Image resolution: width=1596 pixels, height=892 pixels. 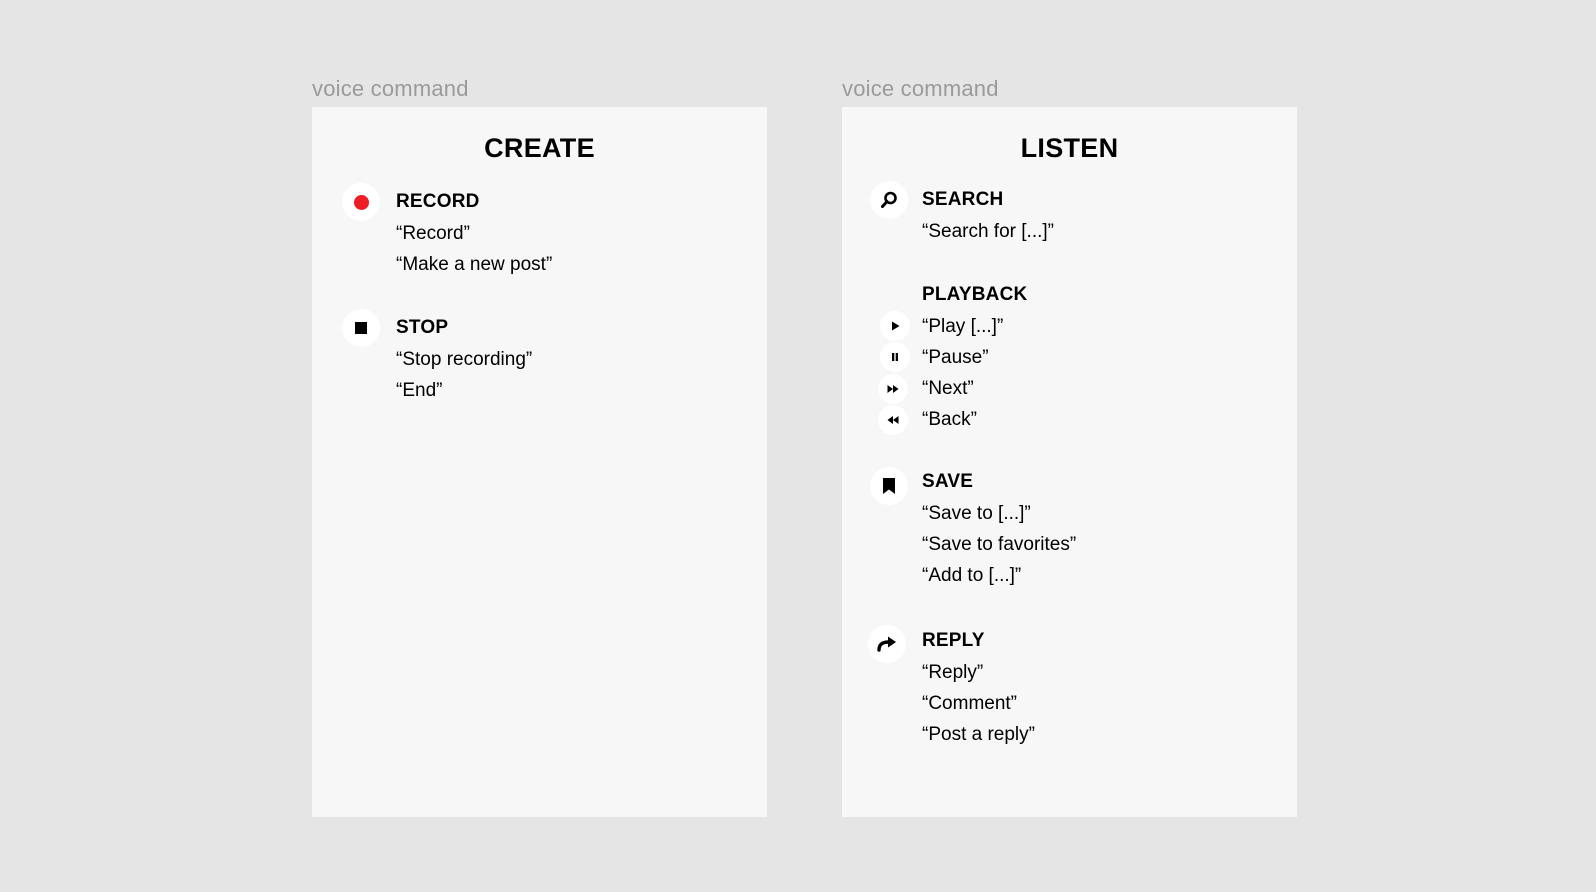 I want to click on play-icon, so click(x=895, y=326).